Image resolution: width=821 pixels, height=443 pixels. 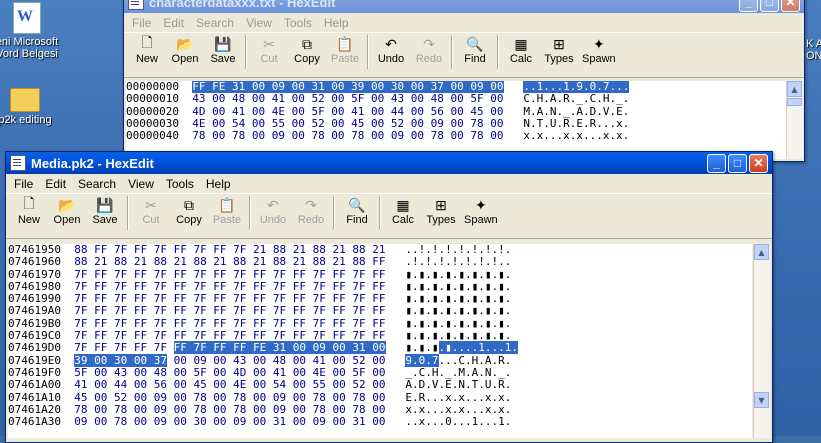 What do you see at coordinates (576, 98) in the screenshot?
I see `row-ascii: C.H.A.R._.C.H._.` at bounding box center [576, 98].